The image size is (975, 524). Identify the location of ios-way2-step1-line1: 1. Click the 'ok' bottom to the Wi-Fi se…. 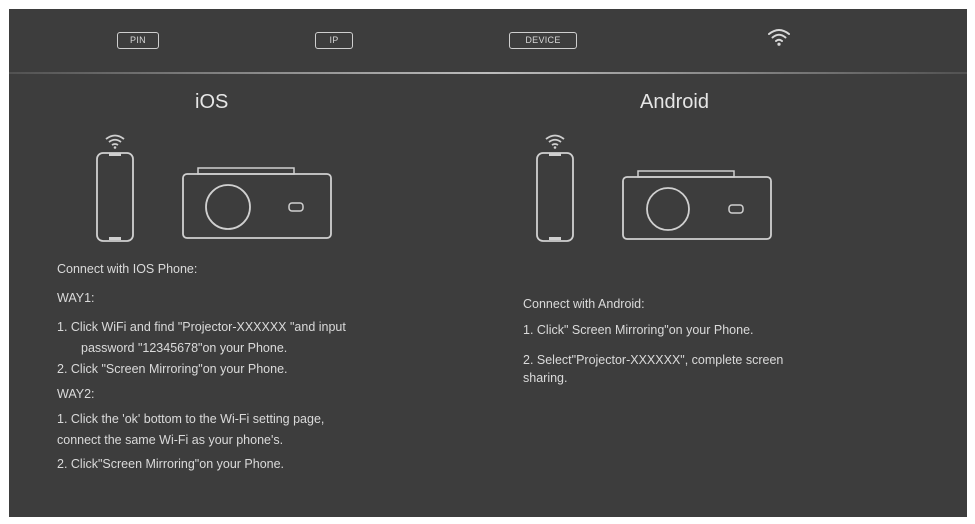
(191, 419).